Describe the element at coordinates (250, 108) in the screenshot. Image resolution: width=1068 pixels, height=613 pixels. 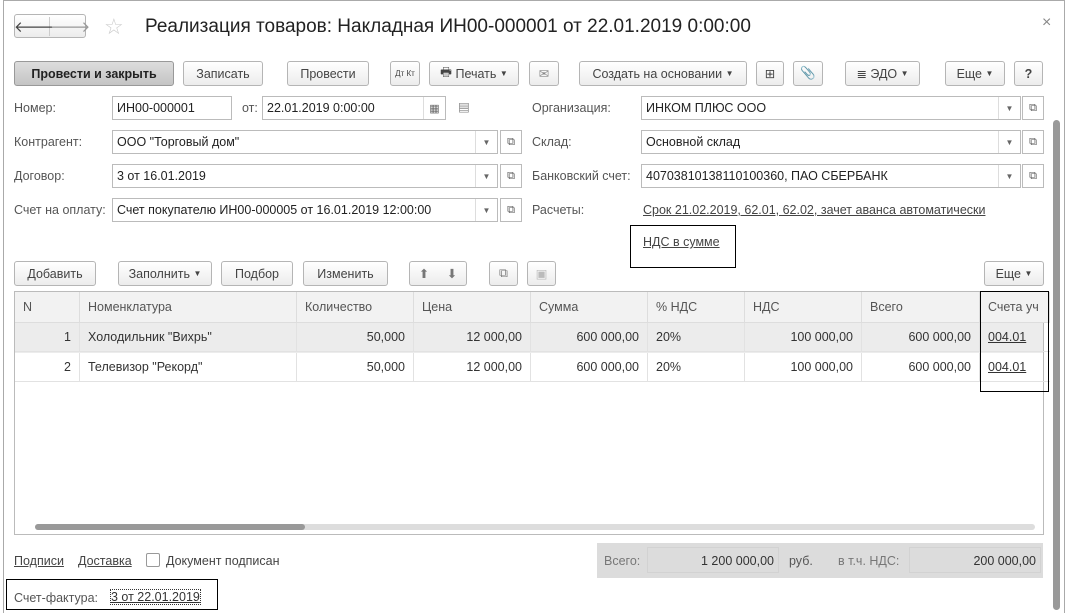
I see `date-label: от:` at that location.